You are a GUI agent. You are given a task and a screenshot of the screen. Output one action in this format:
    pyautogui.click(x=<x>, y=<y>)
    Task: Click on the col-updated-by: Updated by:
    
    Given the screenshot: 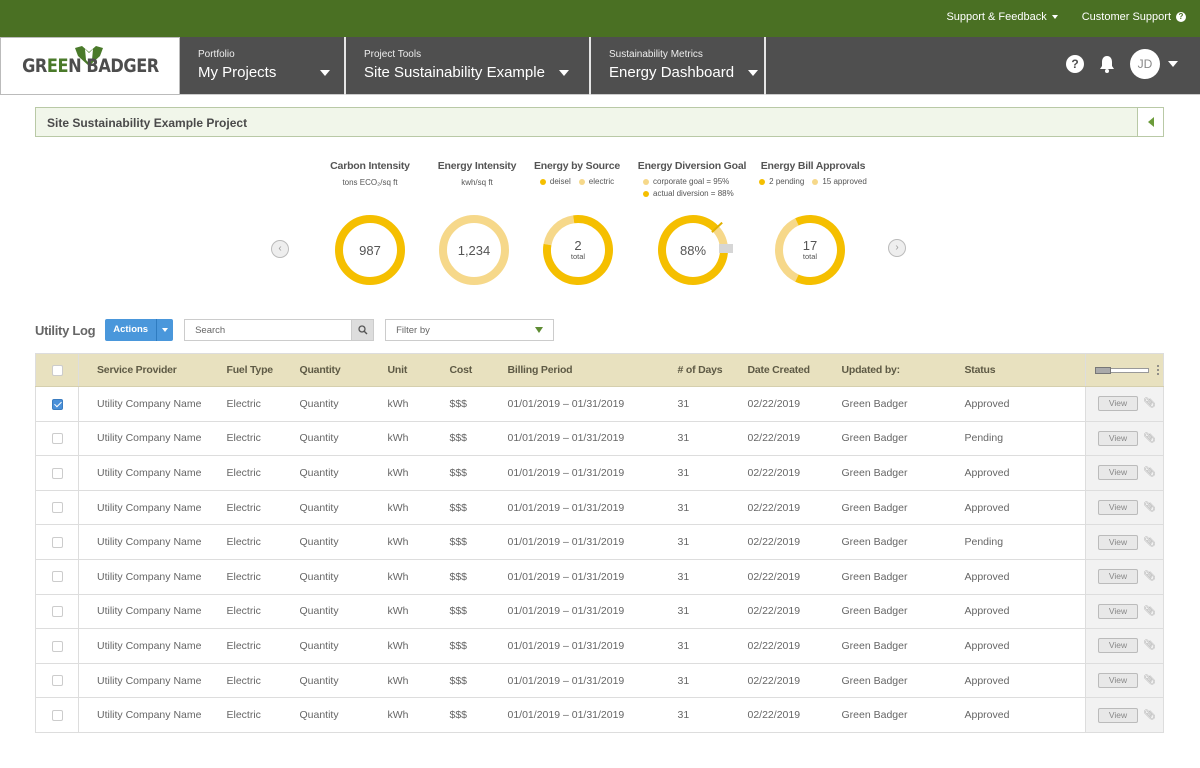 What is the action you would take?
    pyautogui.click(x=903, y=370)
    